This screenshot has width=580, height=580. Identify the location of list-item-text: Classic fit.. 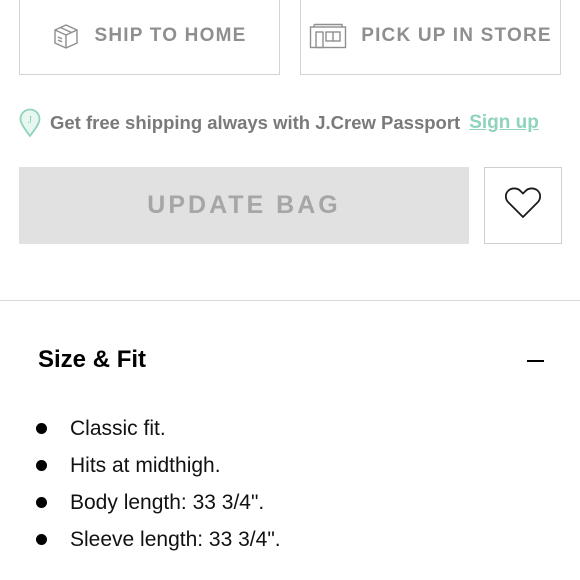
(118, 428).